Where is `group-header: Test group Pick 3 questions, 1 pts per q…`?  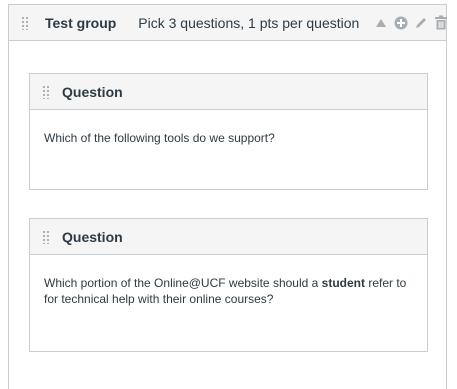
group-header: Test group Pick 3 questions, 1 pts per q… is located at coordinates (229, 23).